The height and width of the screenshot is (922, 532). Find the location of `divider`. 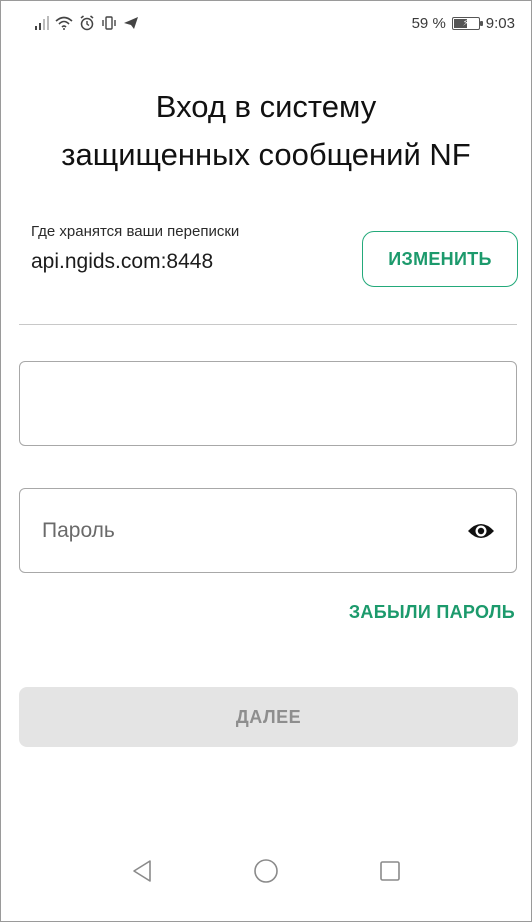

divider is located at coordinates (268, 324).